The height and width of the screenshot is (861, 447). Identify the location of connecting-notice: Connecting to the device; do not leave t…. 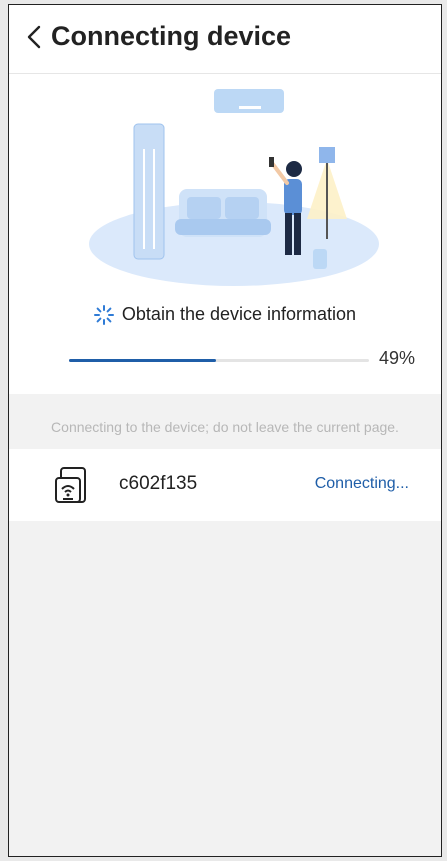
(225, 427).